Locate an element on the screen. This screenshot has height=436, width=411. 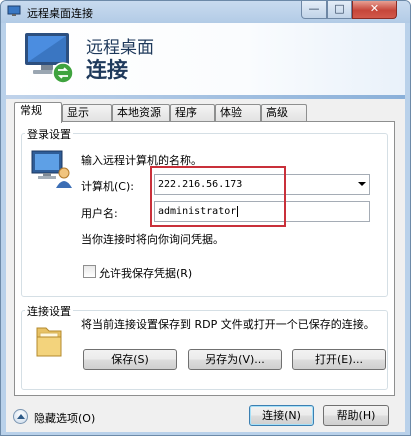
username-value: administrator is located at coordinates (197, 211).